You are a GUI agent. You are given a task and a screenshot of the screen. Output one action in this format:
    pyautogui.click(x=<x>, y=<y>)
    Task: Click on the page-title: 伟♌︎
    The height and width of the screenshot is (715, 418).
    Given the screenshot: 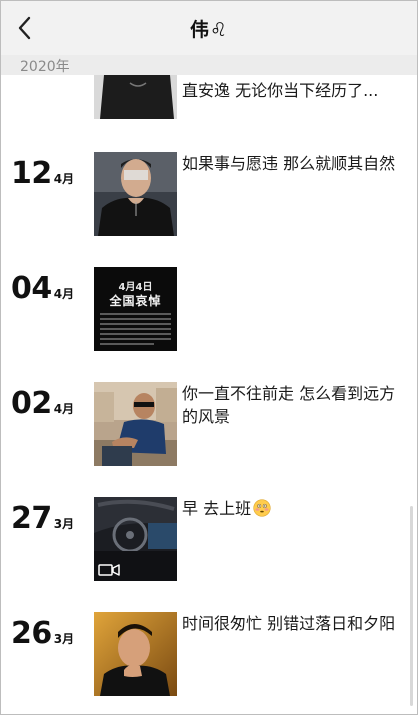 What is the action you would take?
    pyautogui.click(x=209, y=30)
    